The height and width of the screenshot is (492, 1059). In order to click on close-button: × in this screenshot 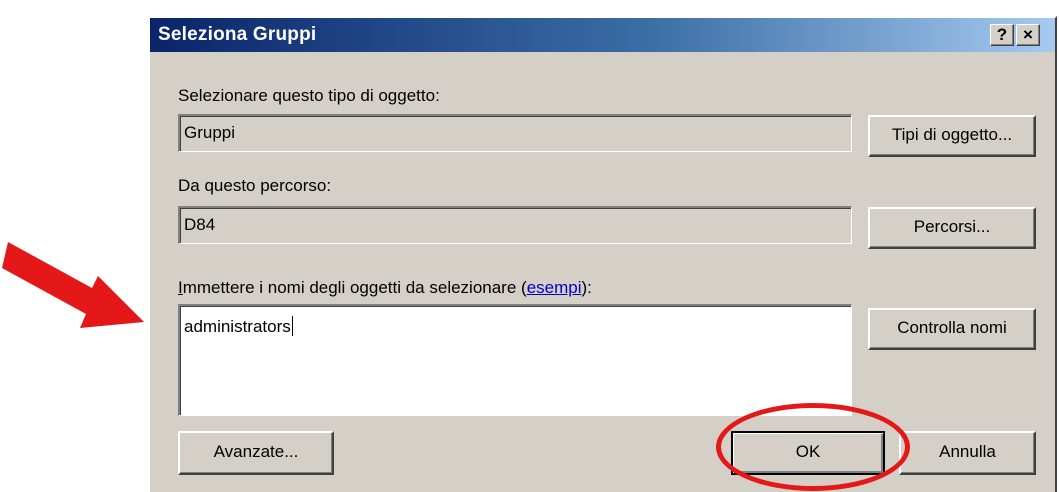, I will do `click(1028, 35)`.